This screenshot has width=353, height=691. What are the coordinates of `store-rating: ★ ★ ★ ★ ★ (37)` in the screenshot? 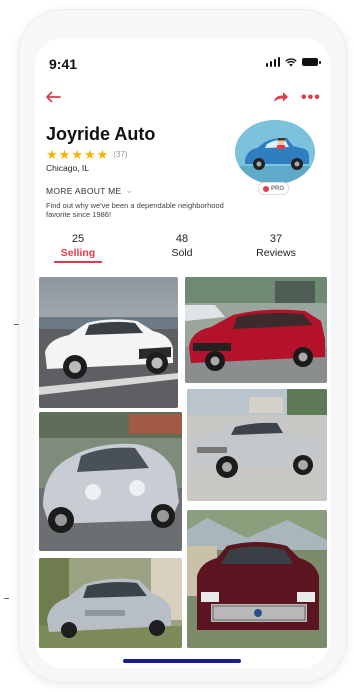 It's located at (87, 154).